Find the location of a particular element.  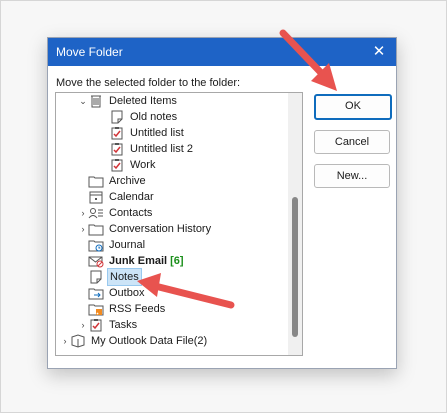

tree-item-calendar: Calendar is located at coordinates (122, 197).